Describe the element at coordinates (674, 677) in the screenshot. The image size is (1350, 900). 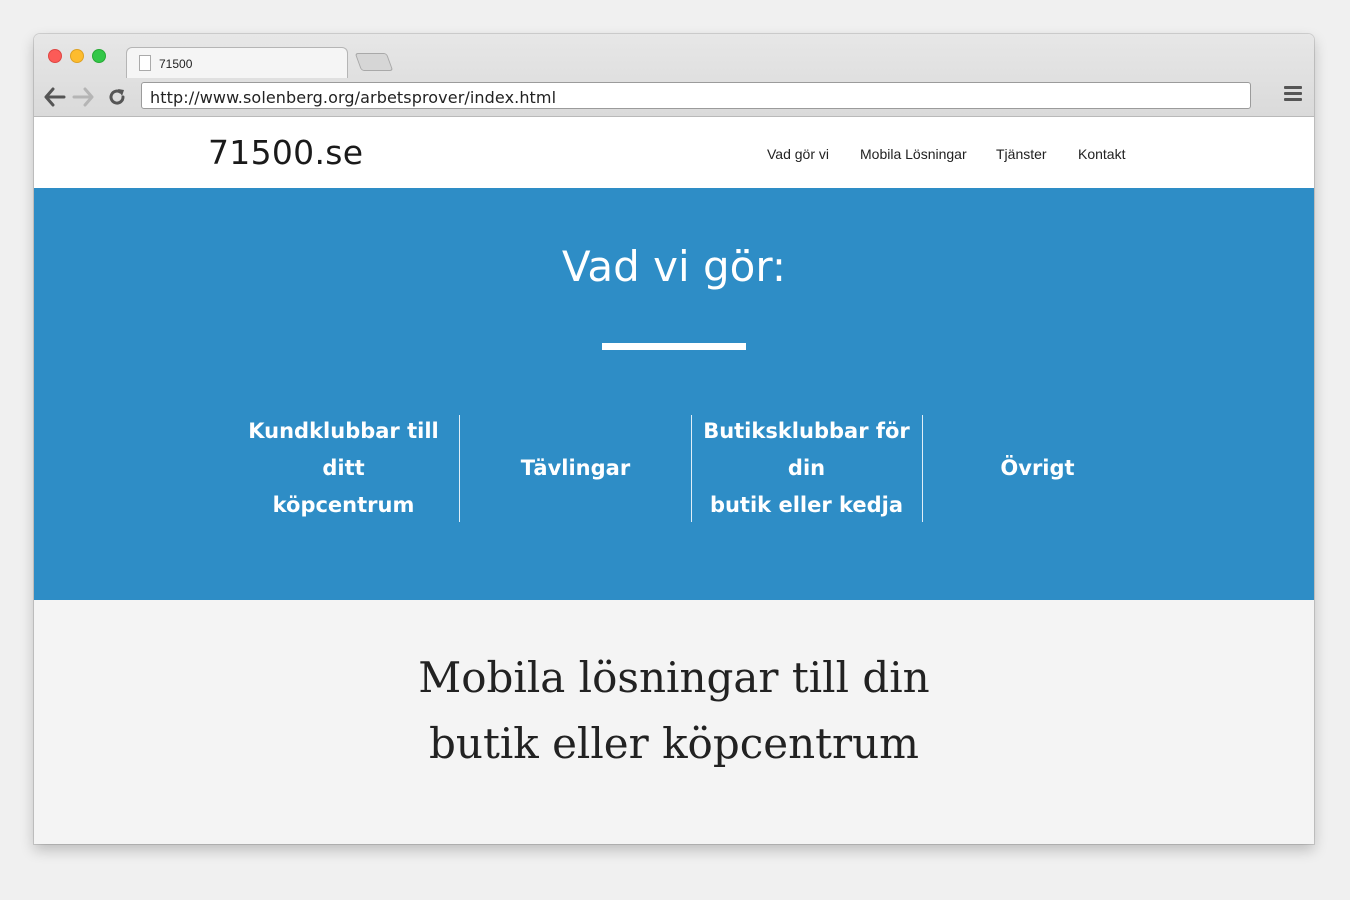
I see `section-title-line: Mobila lösningar till din` at that location.